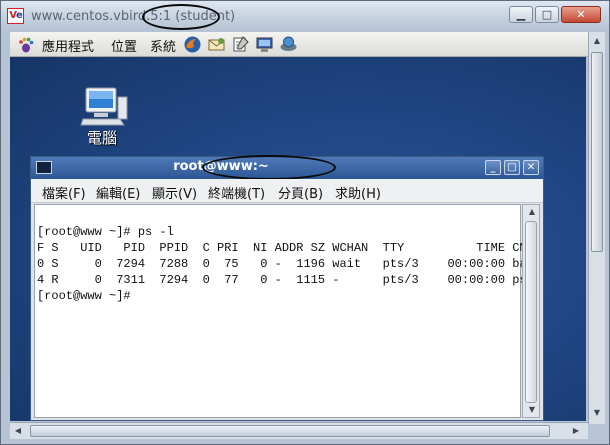 This screenshot has width=610, height=445. Describe the element at coordinates (512, 167) in the screenshot. I see `terminal-maximize-button: □` at that location.